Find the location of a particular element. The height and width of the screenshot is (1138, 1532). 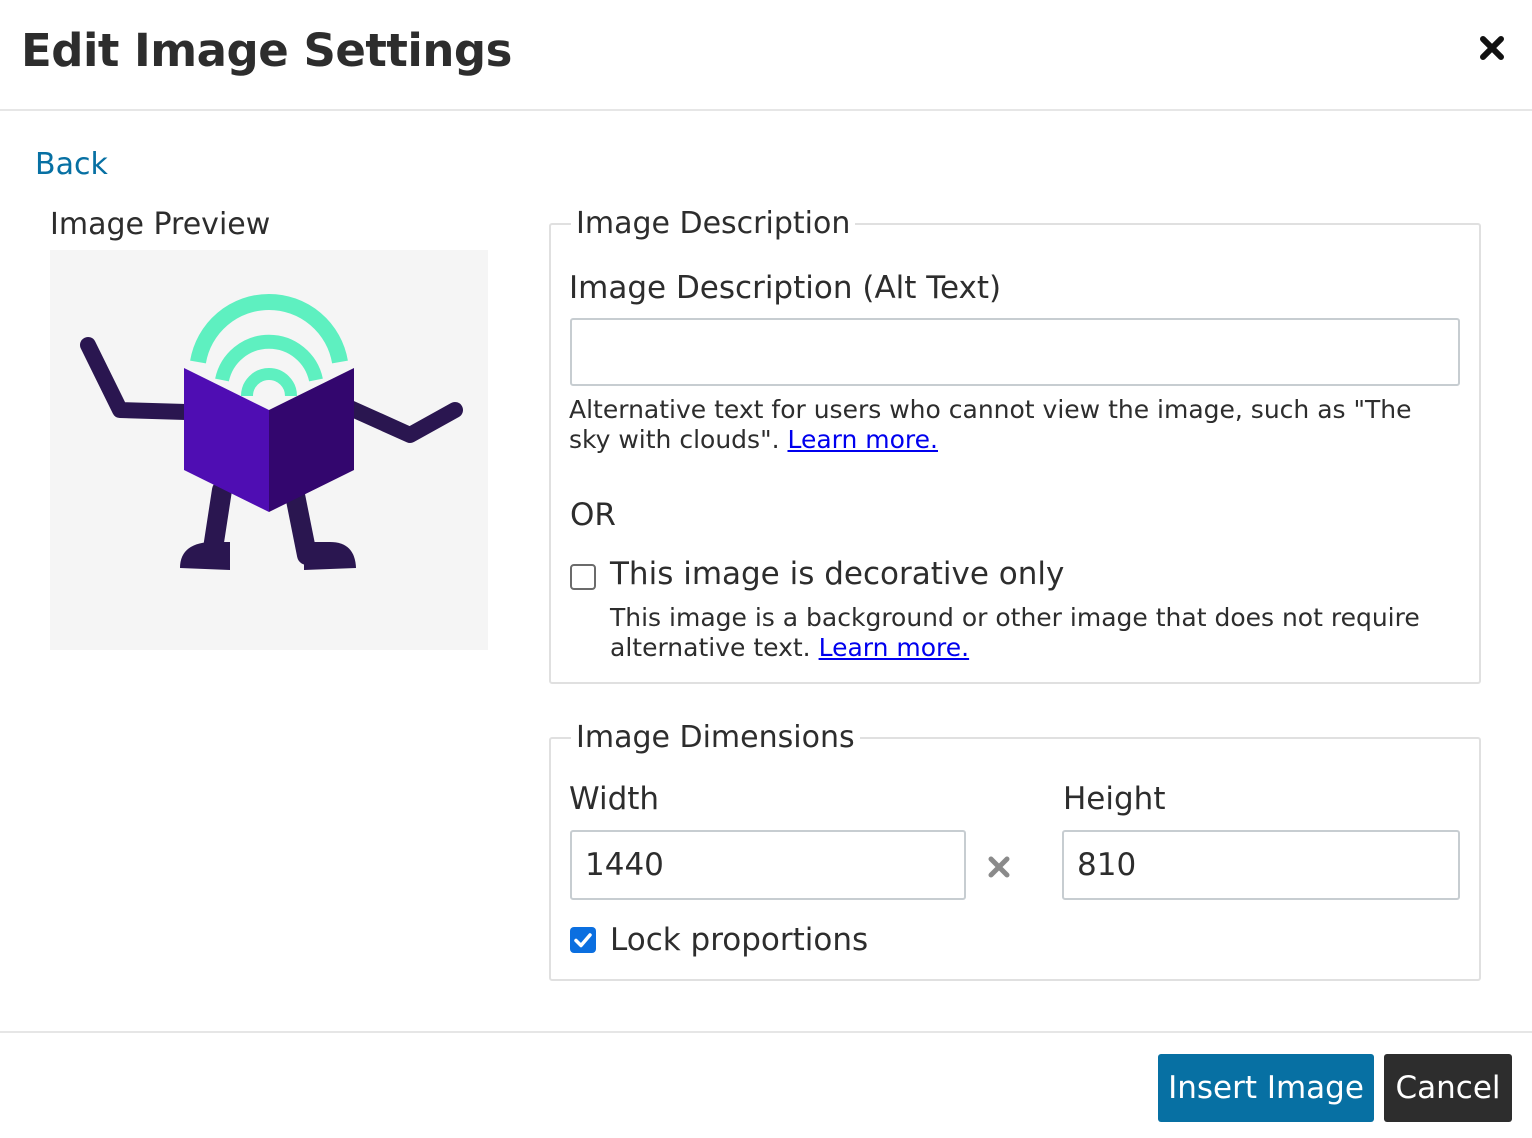

alt-text-learn-more-link: Learn more. is located at coordinates (862, 439).